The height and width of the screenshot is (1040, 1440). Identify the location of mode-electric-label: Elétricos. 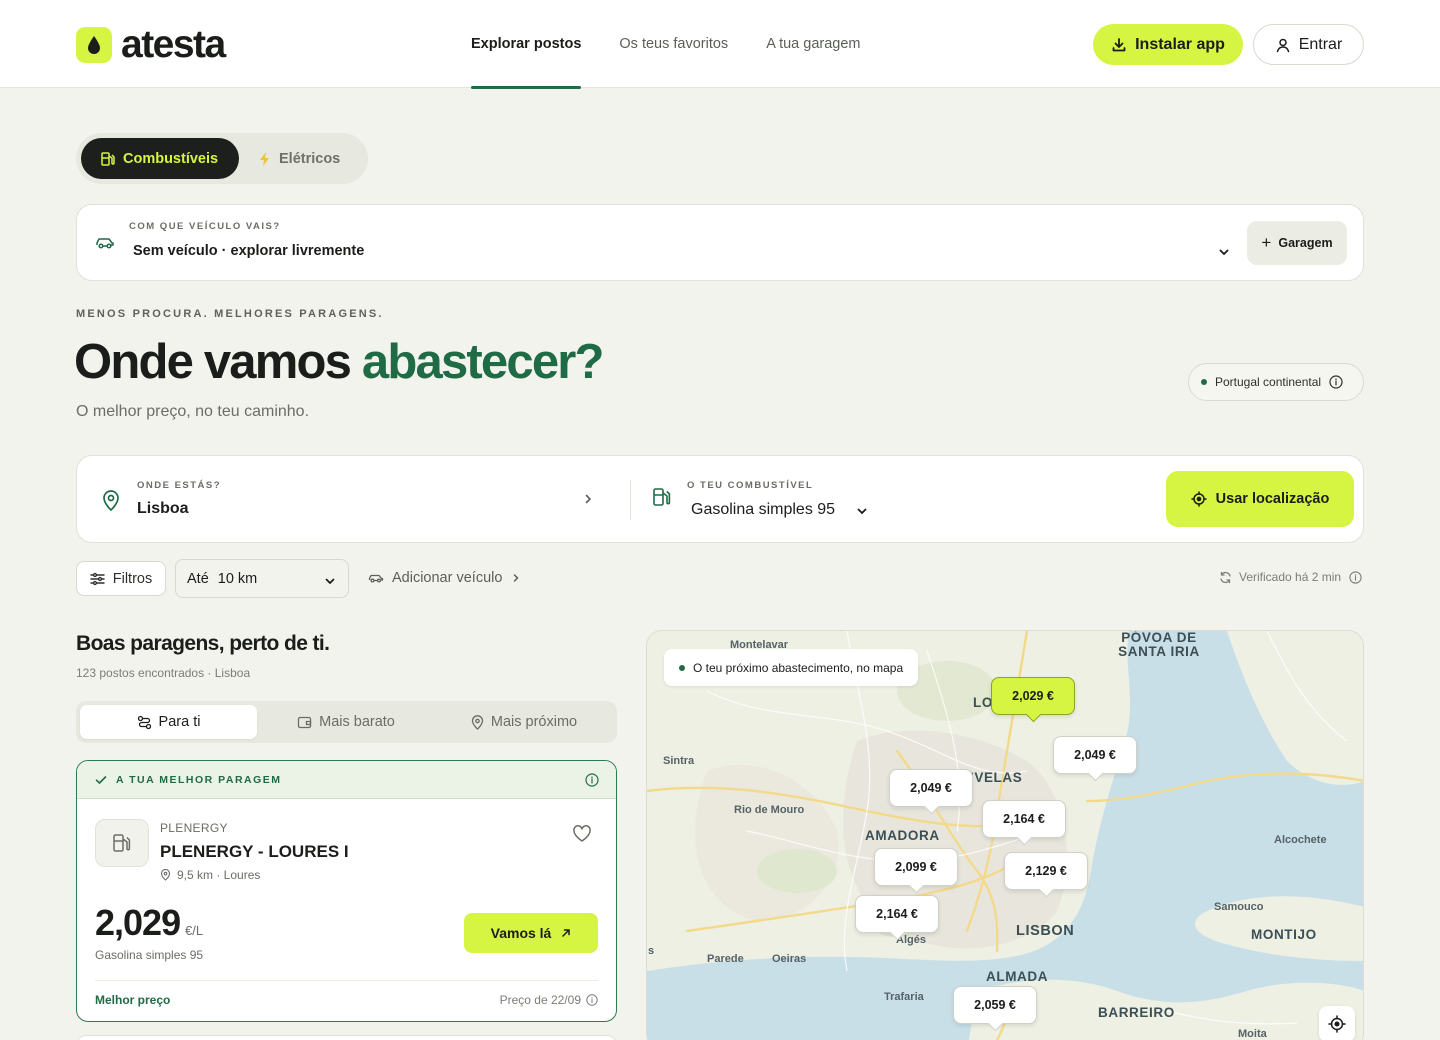
(310, 158).